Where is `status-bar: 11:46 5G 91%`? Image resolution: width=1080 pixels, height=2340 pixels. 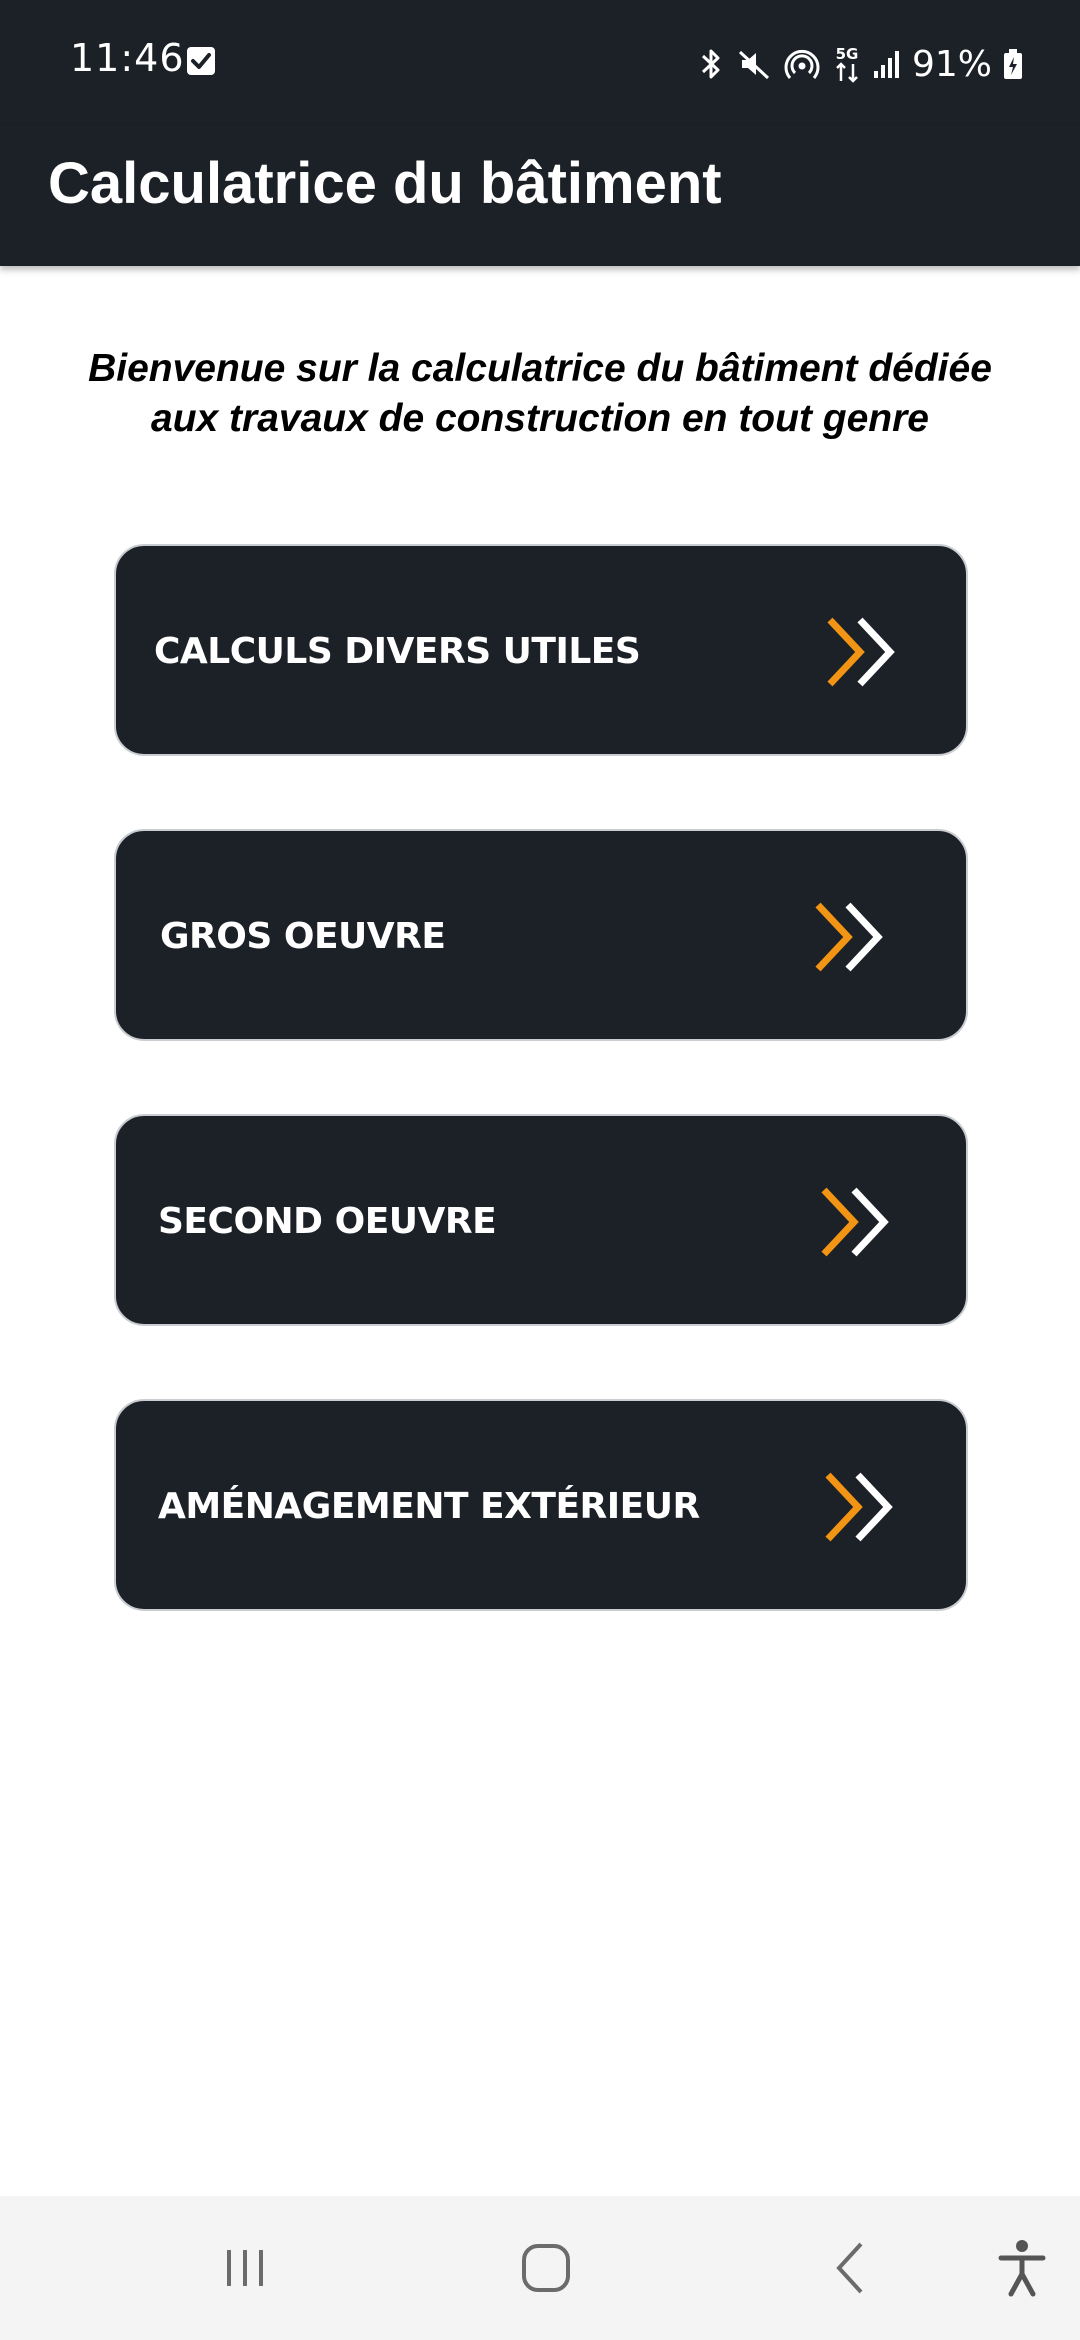
status-bar: 11:46 5G 91% is located at coordinates (540, 63).